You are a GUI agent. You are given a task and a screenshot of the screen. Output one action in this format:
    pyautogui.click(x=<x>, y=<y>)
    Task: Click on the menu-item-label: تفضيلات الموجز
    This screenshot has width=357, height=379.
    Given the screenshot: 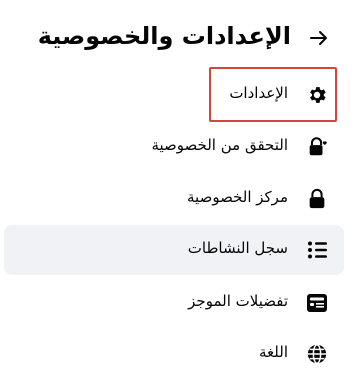 What is the action you would take?
    pyautogui.click(x=238, y=301)
    